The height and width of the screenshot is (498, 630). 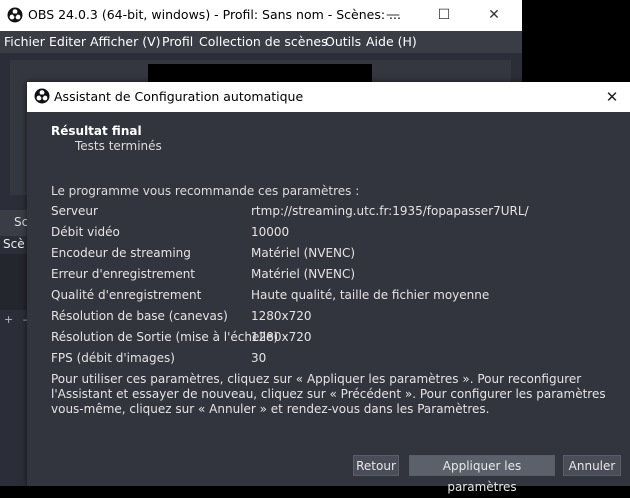 What do you see at coordinates (259, 358) in the screenshot?
I see `setting-value: 30` at bounding box center [259, 358].